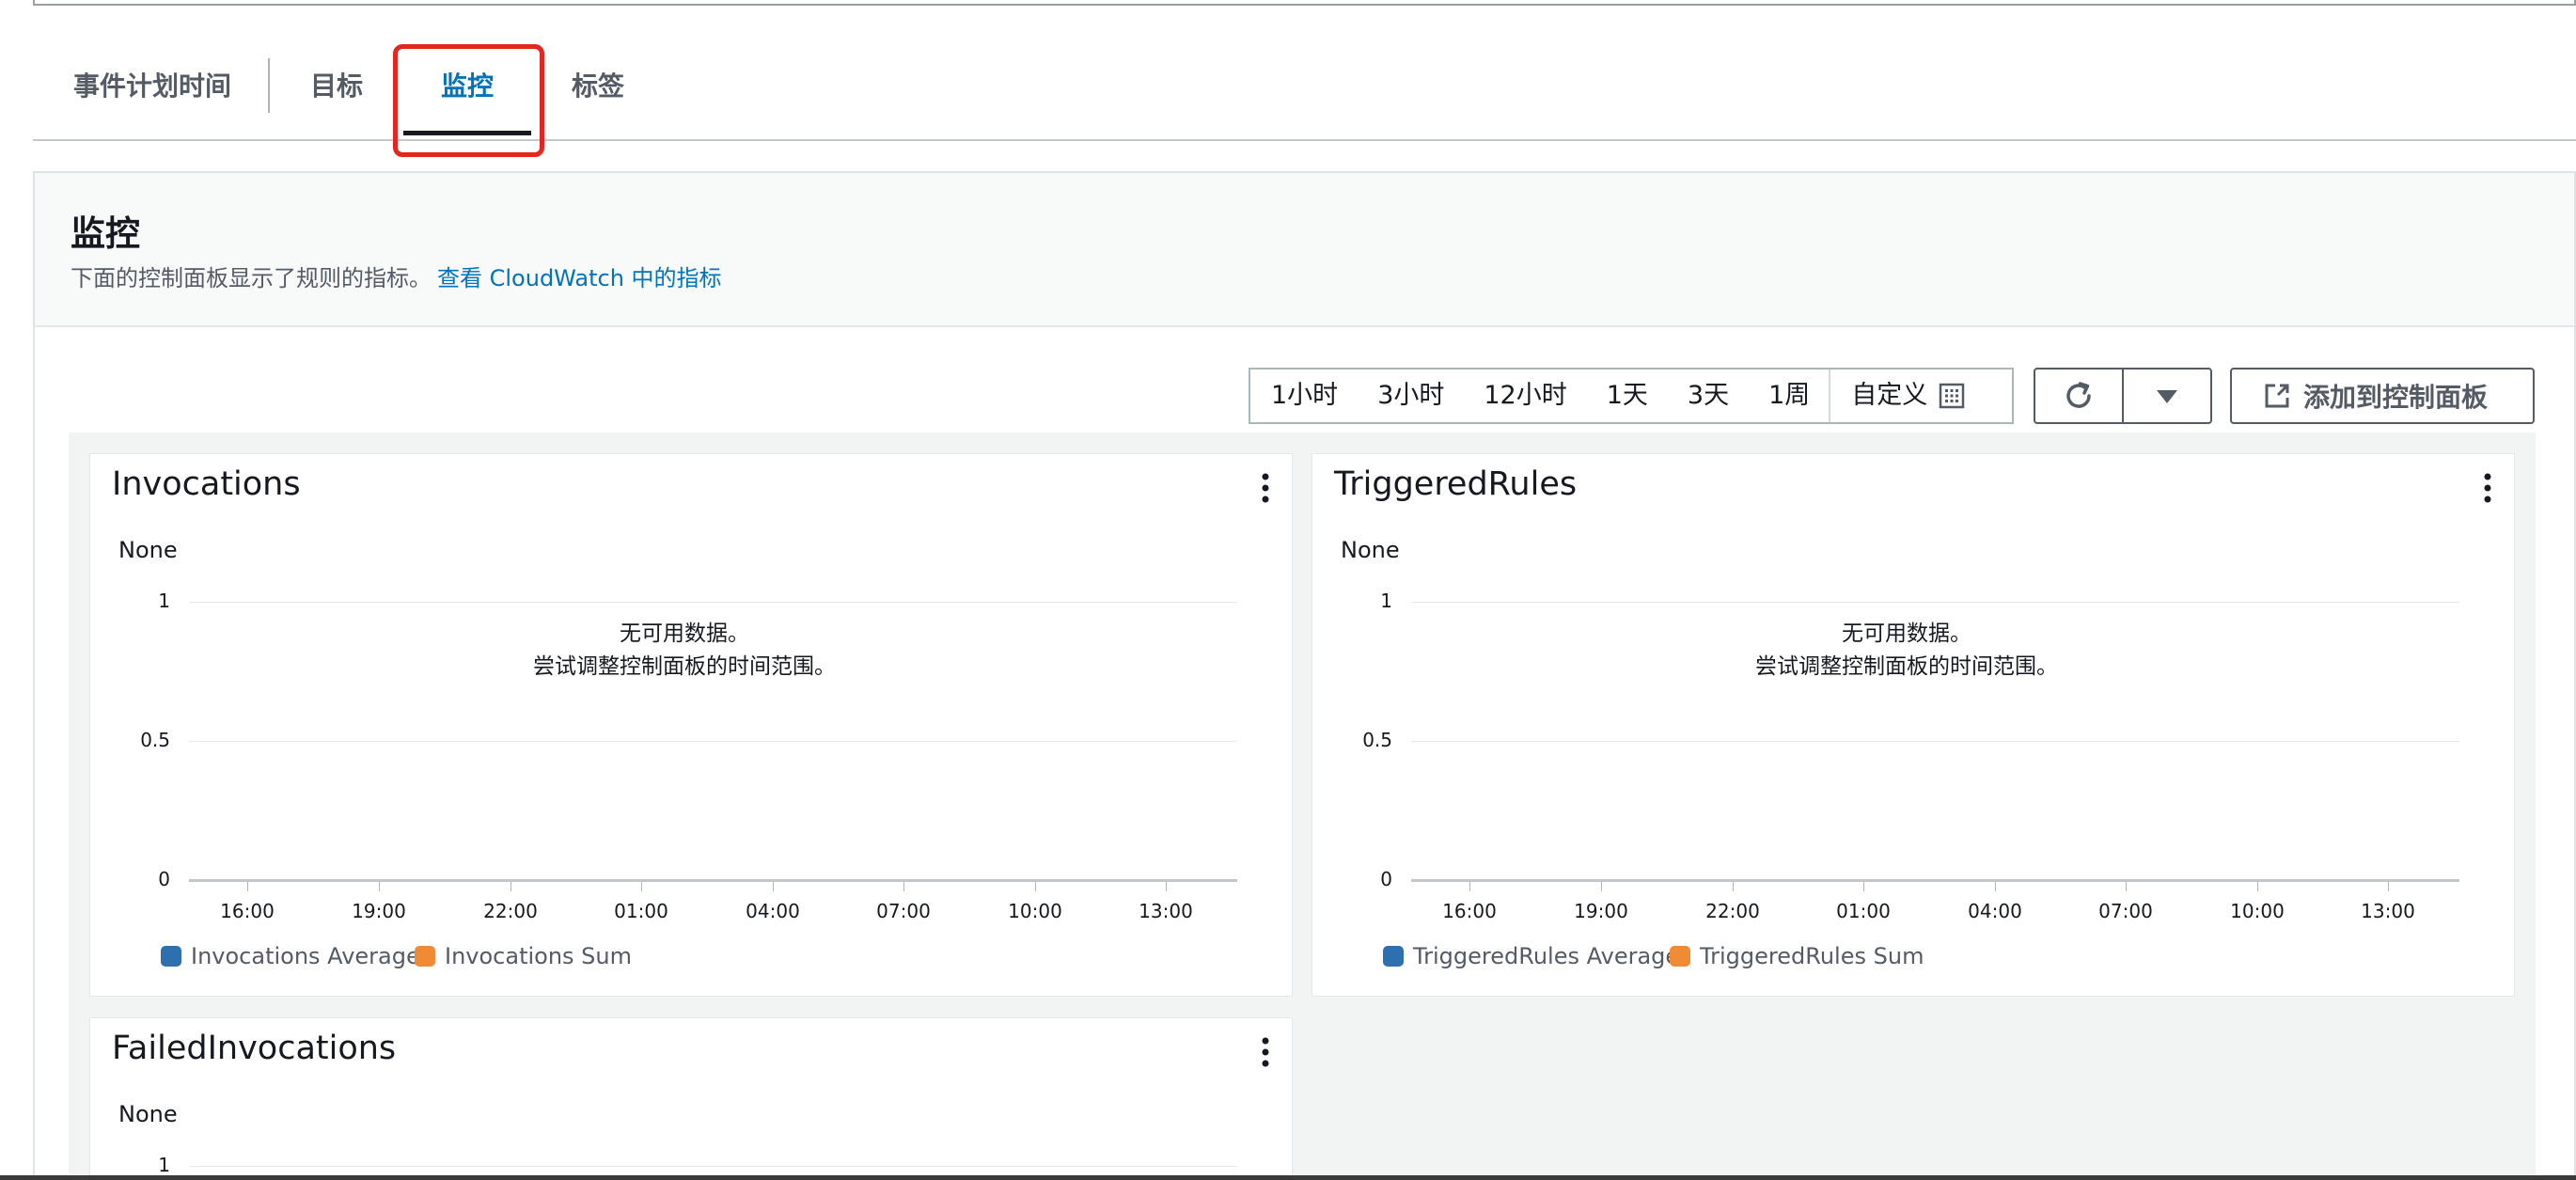  I want to click on y-tick-label: 0, so click(164, 879).